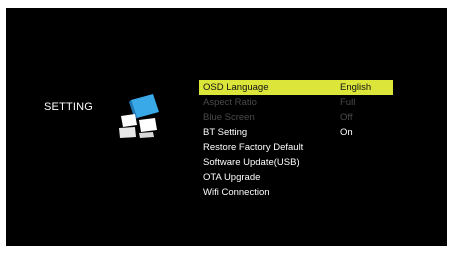  I want to click on menu-item-wifi-connection: Wifi Connection, so click(296, 192).